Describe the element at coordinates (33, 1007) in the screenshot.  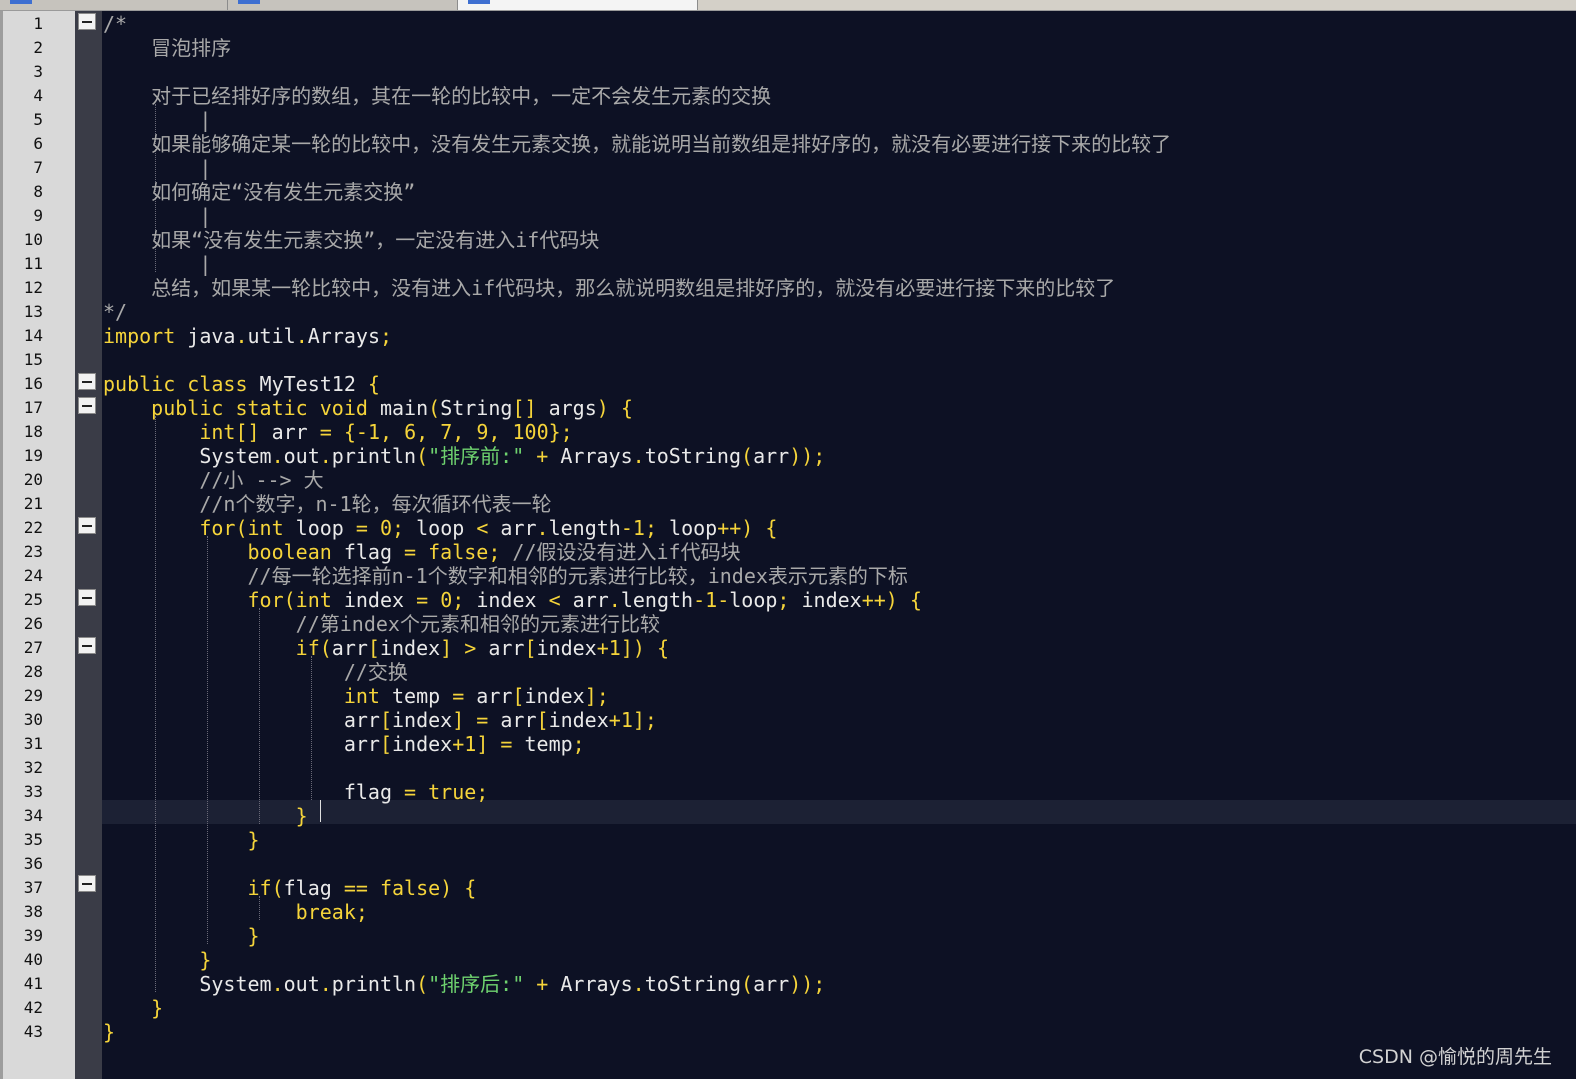
I see `line-number: 42` at that location.